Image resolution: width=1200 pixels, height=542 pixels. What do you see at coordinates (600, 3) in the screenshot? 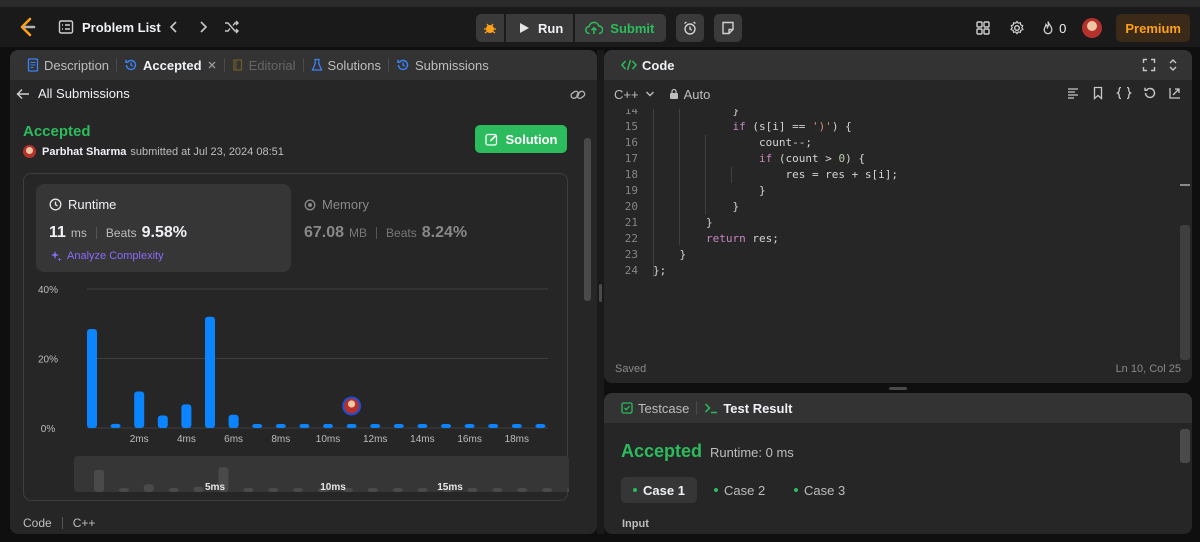
I see `window-top-strip` at bounding box center [600, 3].